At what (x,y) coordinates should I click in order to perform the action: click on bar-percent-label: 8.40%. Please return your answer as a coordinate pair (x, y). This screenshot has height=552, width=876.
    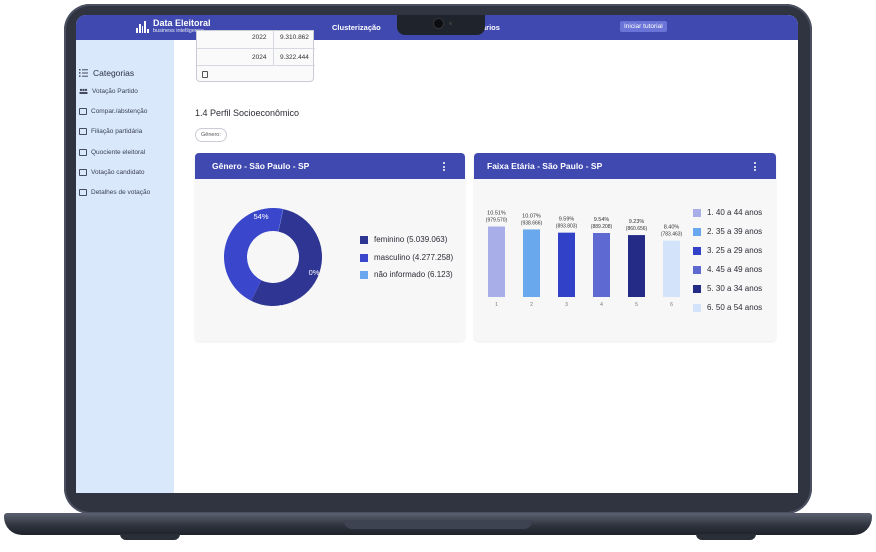
    Looking at the image, I should click on (672, 228).